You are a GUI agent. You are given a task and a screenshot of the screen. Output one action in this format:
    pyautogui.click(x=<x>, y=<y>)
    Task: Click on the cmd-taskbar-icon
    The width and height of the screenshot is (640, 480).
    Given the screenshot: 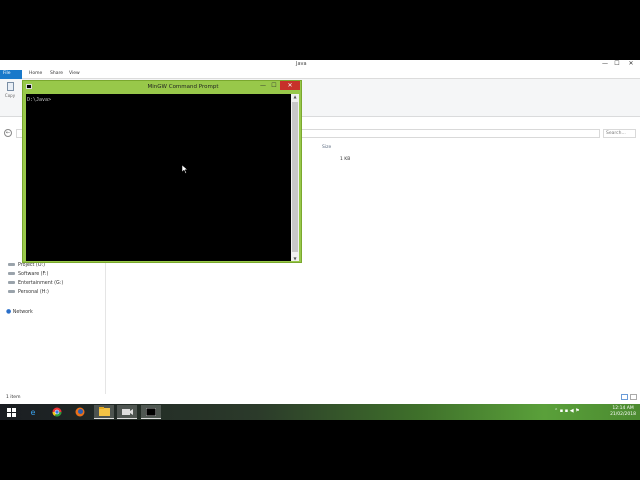 What is the action you would take?
    pyautogui.click(x=151, y=412)
    